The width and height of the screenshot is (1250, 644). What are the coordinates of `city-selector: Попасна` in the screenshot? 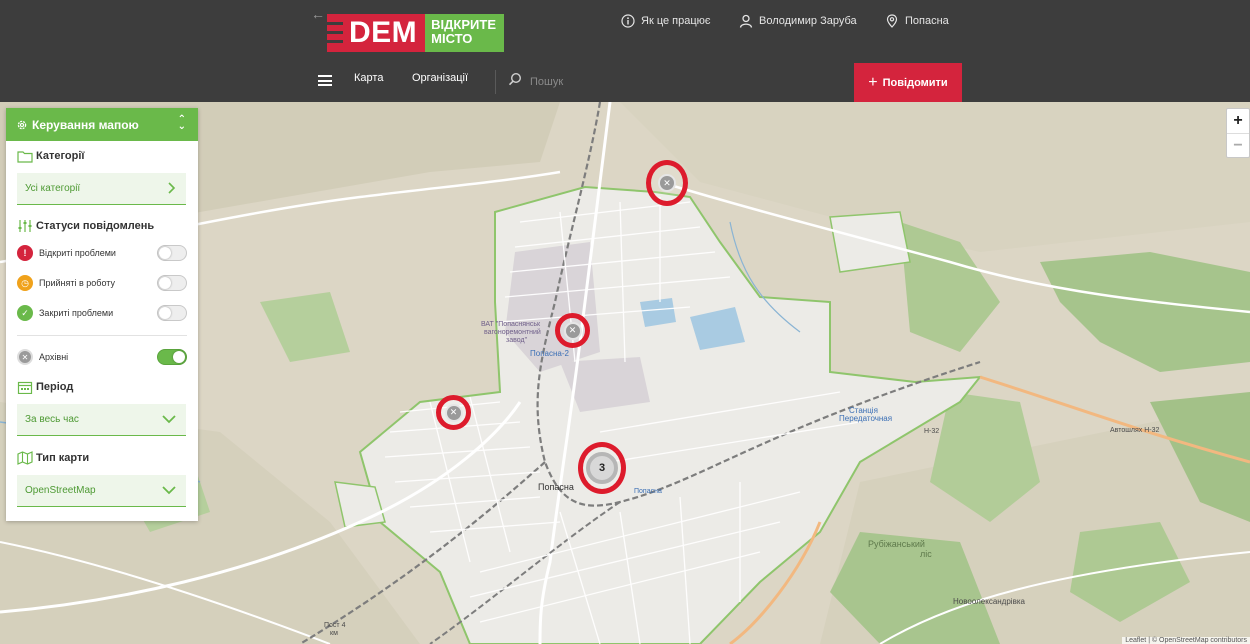 It's located at (917, 21).